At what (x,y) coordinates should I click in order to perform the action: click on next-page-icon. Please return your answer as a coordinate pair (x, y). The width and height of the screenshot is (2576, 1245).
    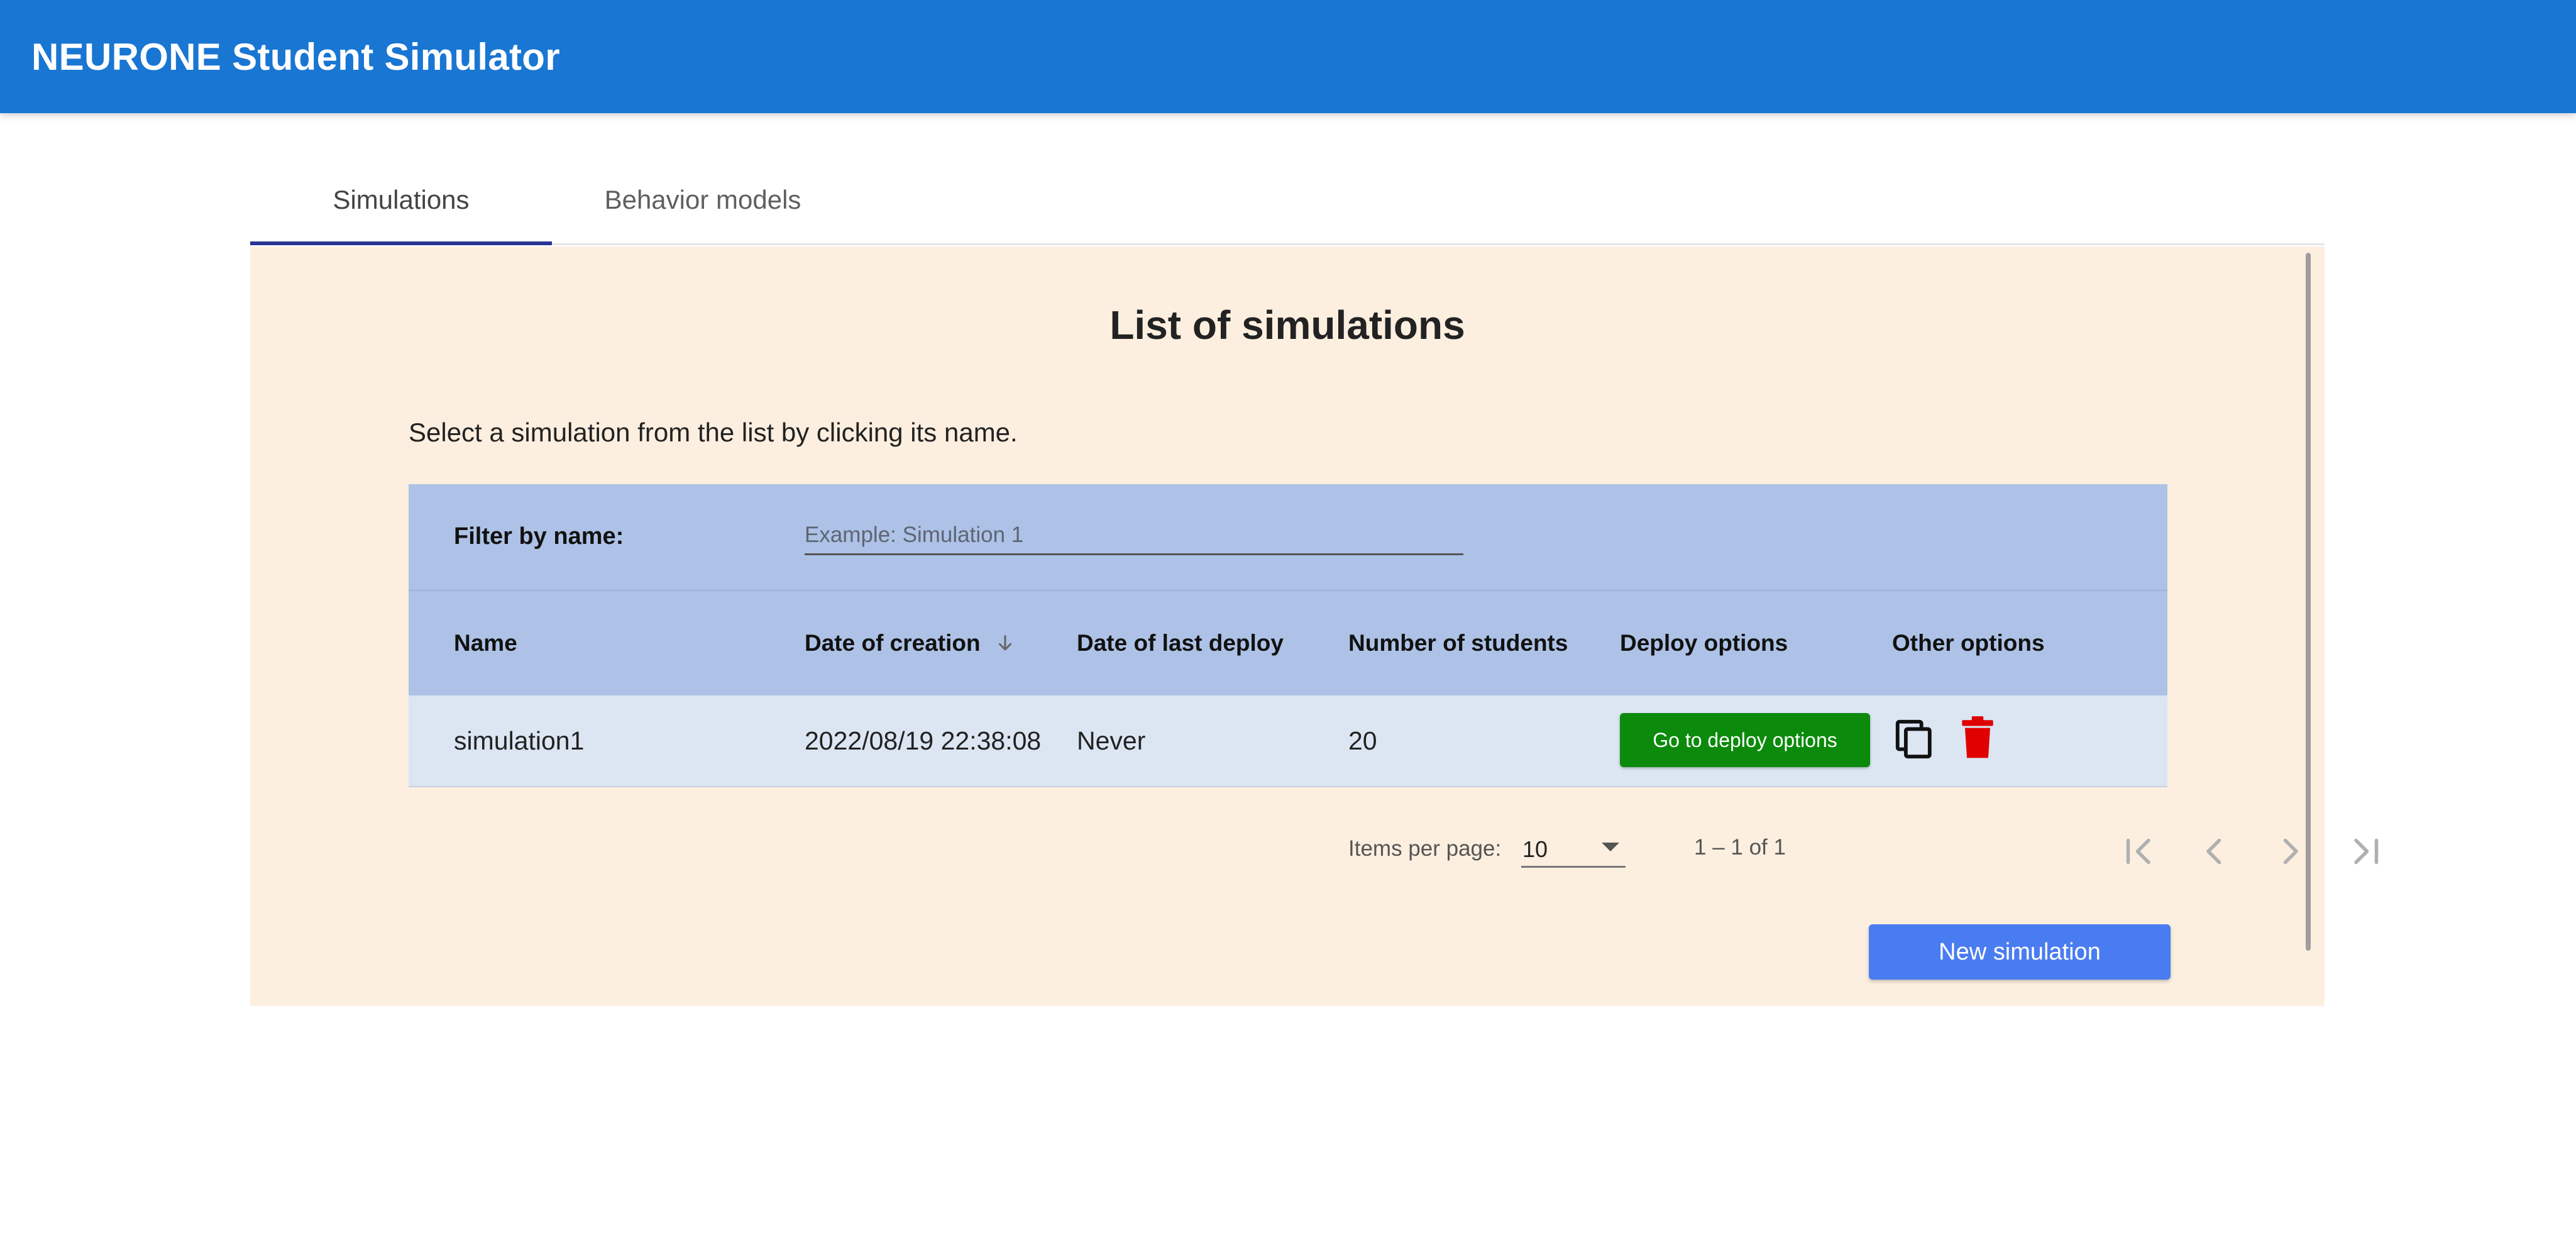
    Looking at the image, I should click on (2290, 851).